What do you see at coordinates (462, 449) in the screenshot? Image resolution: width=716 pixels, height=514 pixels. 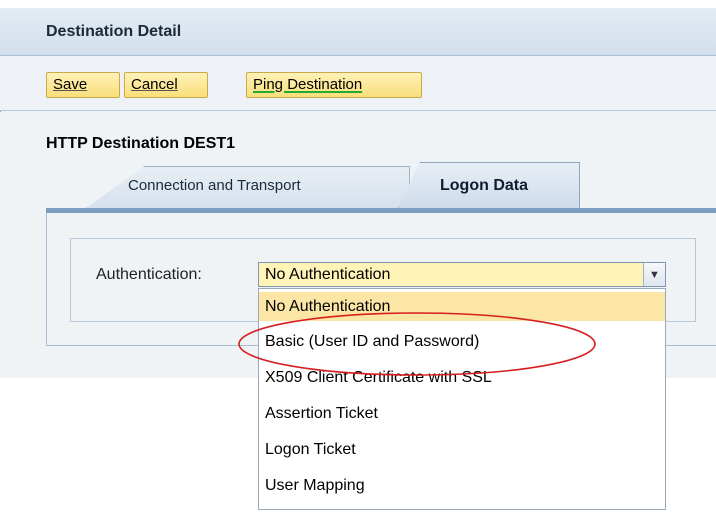 I see `option-logon-ticket: Logon Ticket` at bounding box center [462, 449].